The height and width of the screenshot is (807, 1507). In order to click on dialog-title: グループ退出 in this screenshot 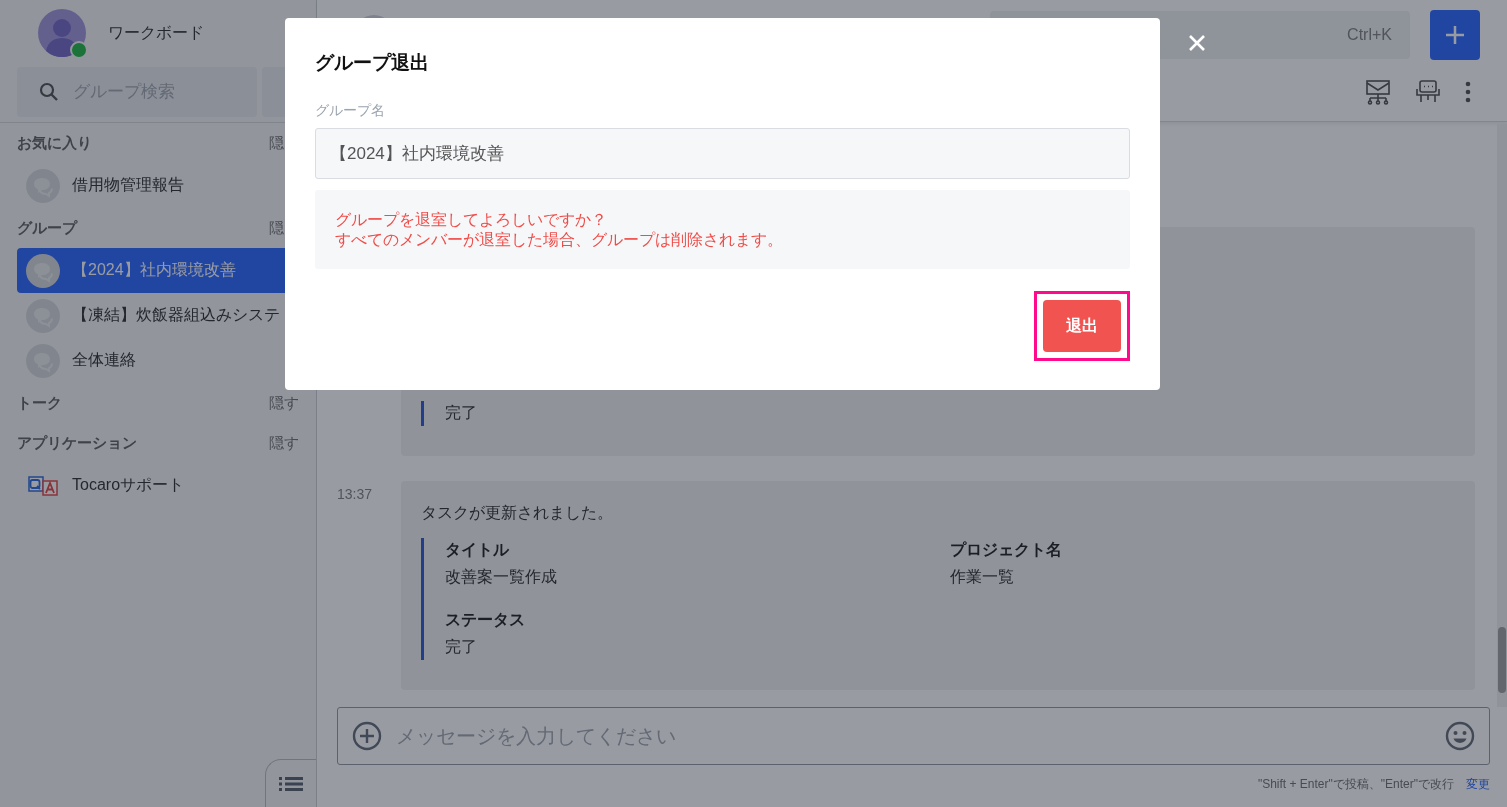, I will do `click(372, 63)`.